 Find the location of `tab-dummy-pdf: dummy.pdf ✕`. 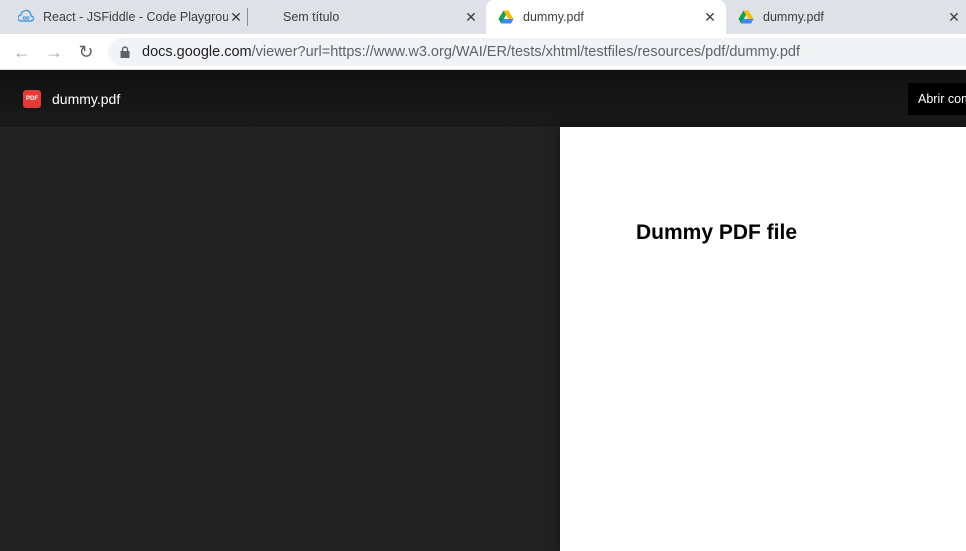

tab-dummy-pdf: dummy.pdf ✕ is located at coordinates (850, 17).